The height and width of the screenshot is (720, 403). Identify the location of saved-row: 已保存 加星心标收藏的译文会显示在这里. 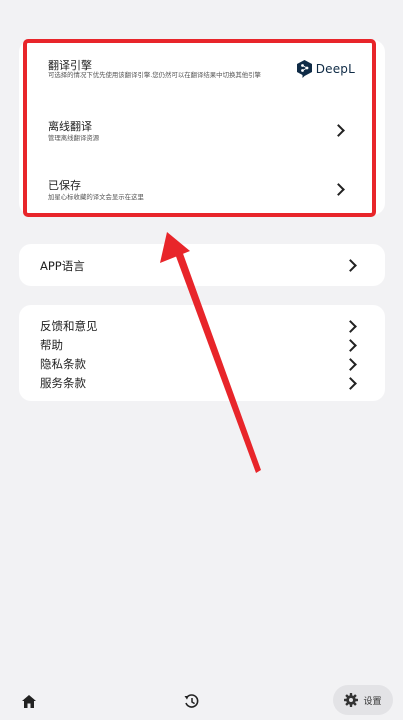
(202, 187).